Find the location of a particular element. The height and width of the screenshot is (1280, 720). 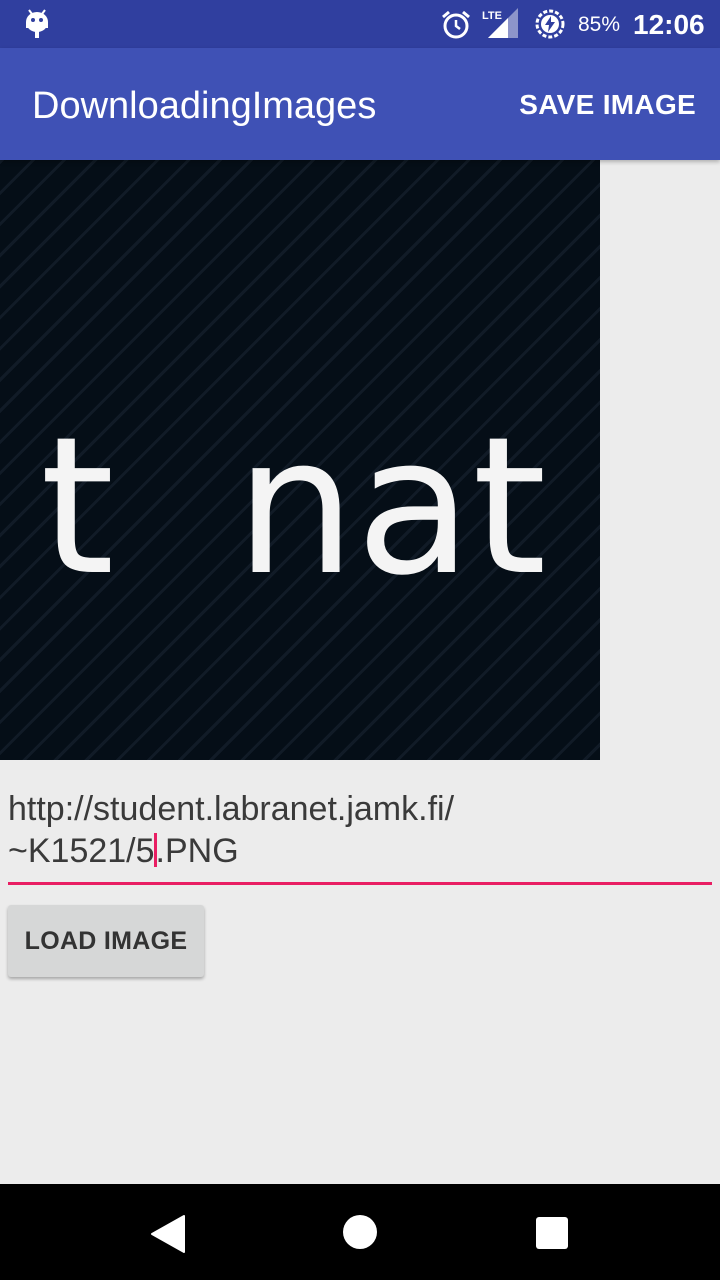

url-line2-before-cursor: ~K1521/5 is located at coordinates (81, 851).